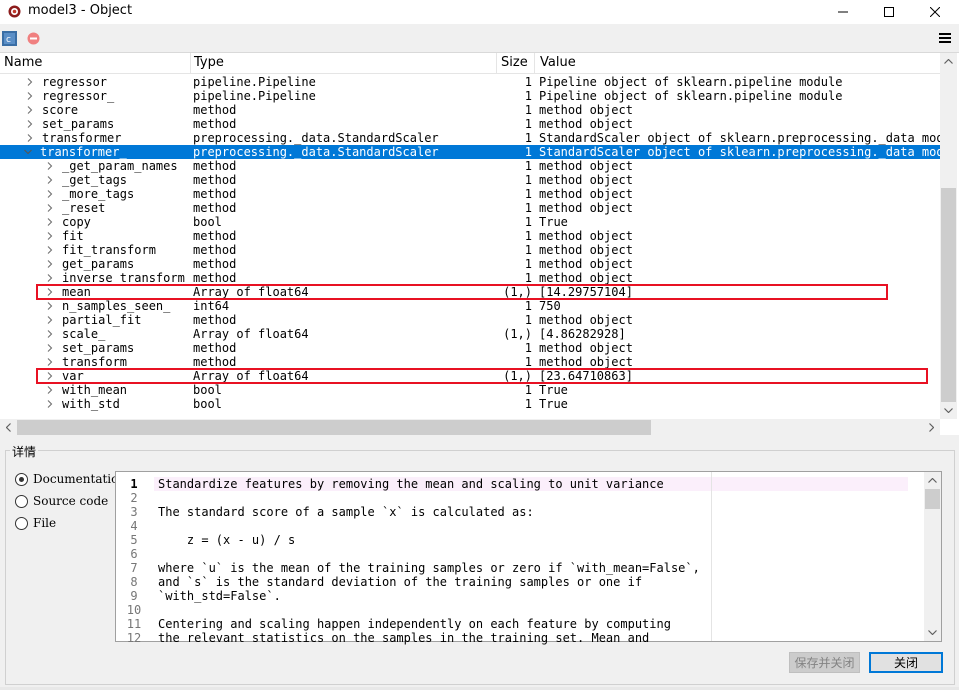 The width and height of the screenshot is (959, 690). I want to click on line-number: 5, so click(134, 540).